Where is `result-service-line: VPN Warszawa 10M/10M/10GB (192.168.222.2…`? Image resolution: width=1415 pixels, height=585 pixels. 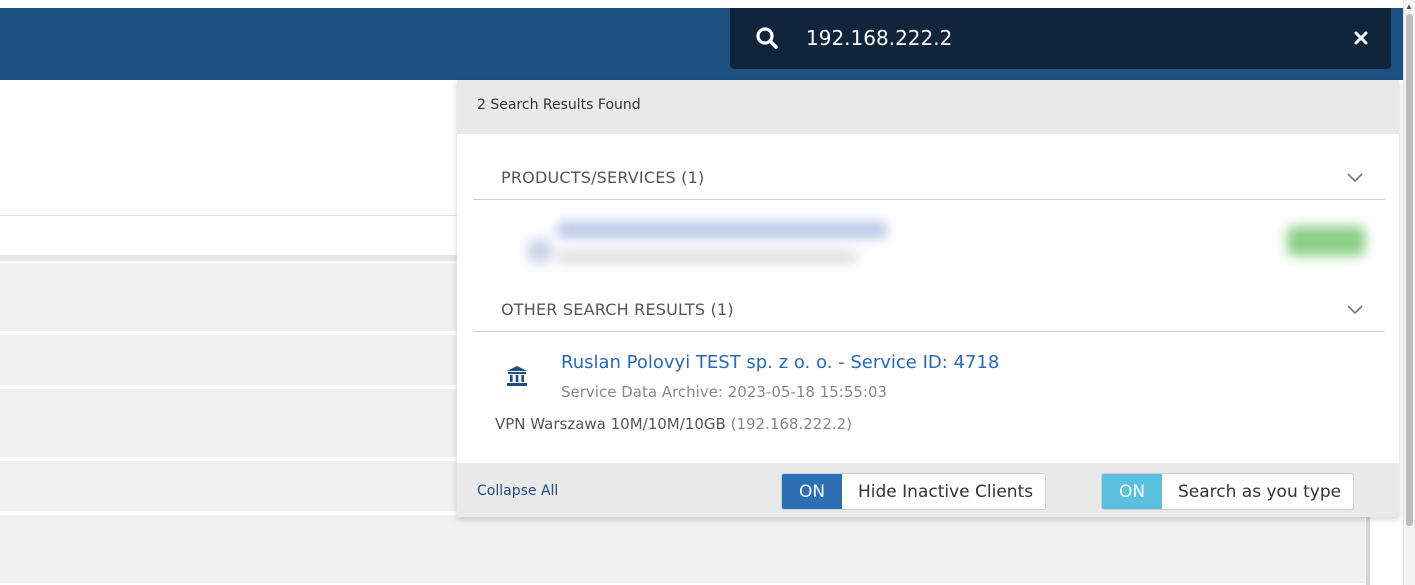
result-service-line: VPN Warszawa 10M/10M/10GB (192.168.222.2… is located at coordinates (673, 424).